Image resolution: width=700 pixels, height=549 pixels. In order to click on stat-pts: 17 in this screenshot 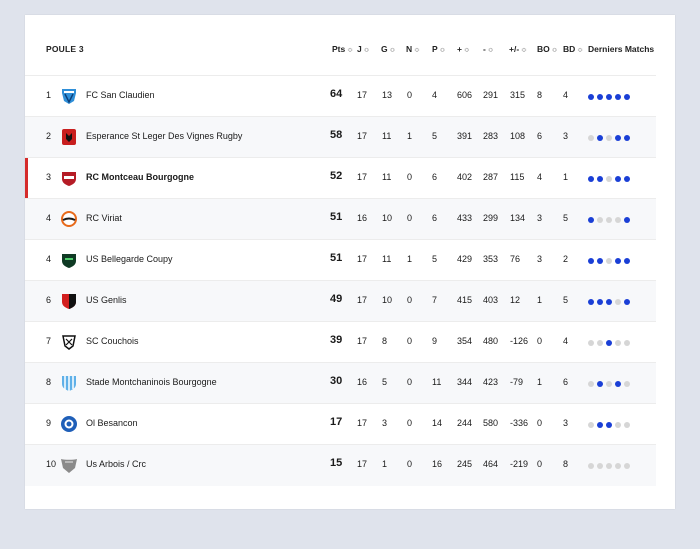, I will do `click(336, 422)`.